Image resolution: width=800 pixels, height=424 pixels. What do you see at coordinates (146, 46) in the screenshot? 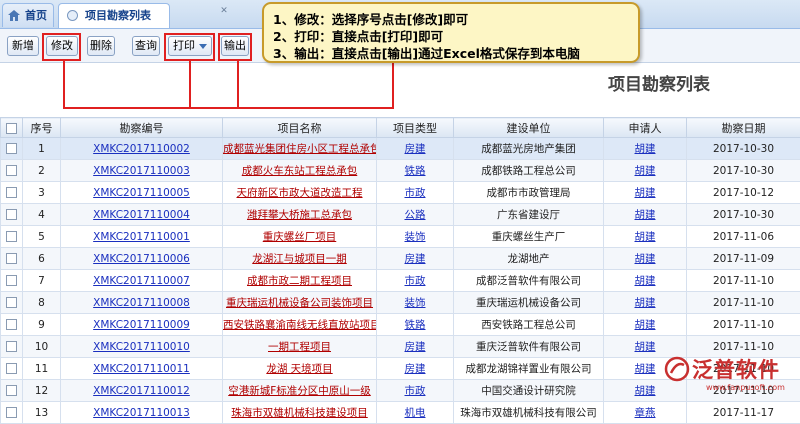
I see `query-button: 查询` at bounding box center [146, 46].